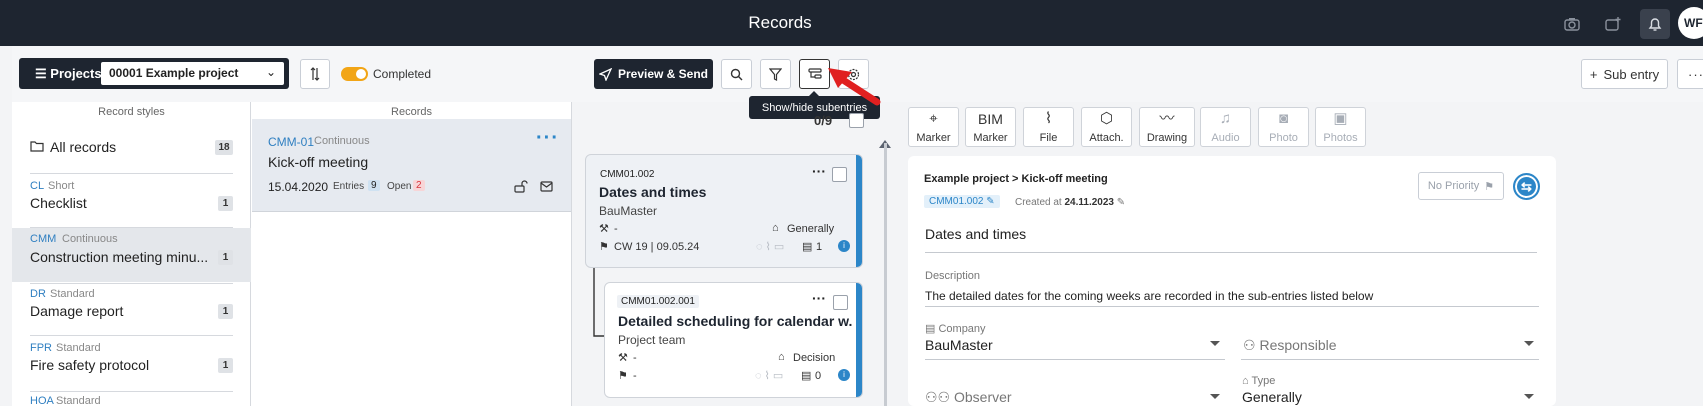  What do you see at coordinates (83, 147) in the screenshot?
I see `all-records-label: All records` at bounding box center [83, 147].